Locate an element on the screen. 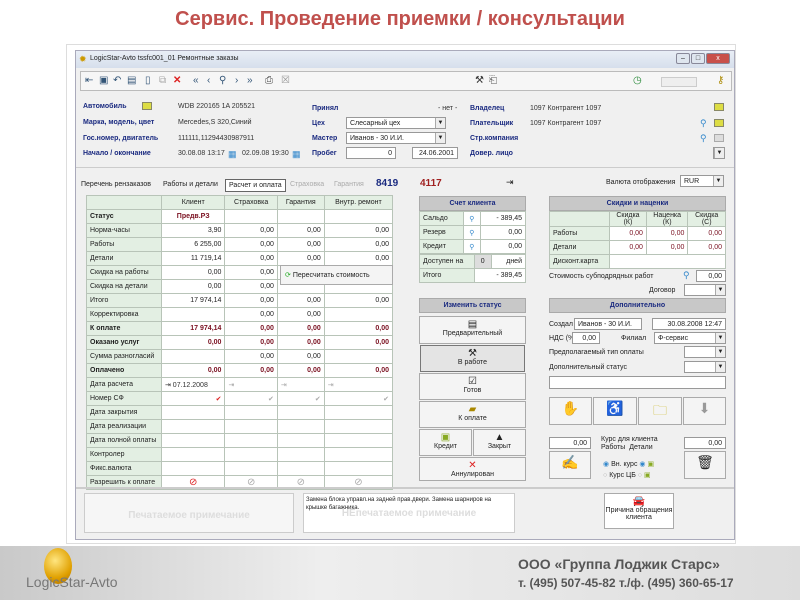 The height and width of the screenshot is (600, 800). contract-select: ▼ is located at coordinates (705, 290).